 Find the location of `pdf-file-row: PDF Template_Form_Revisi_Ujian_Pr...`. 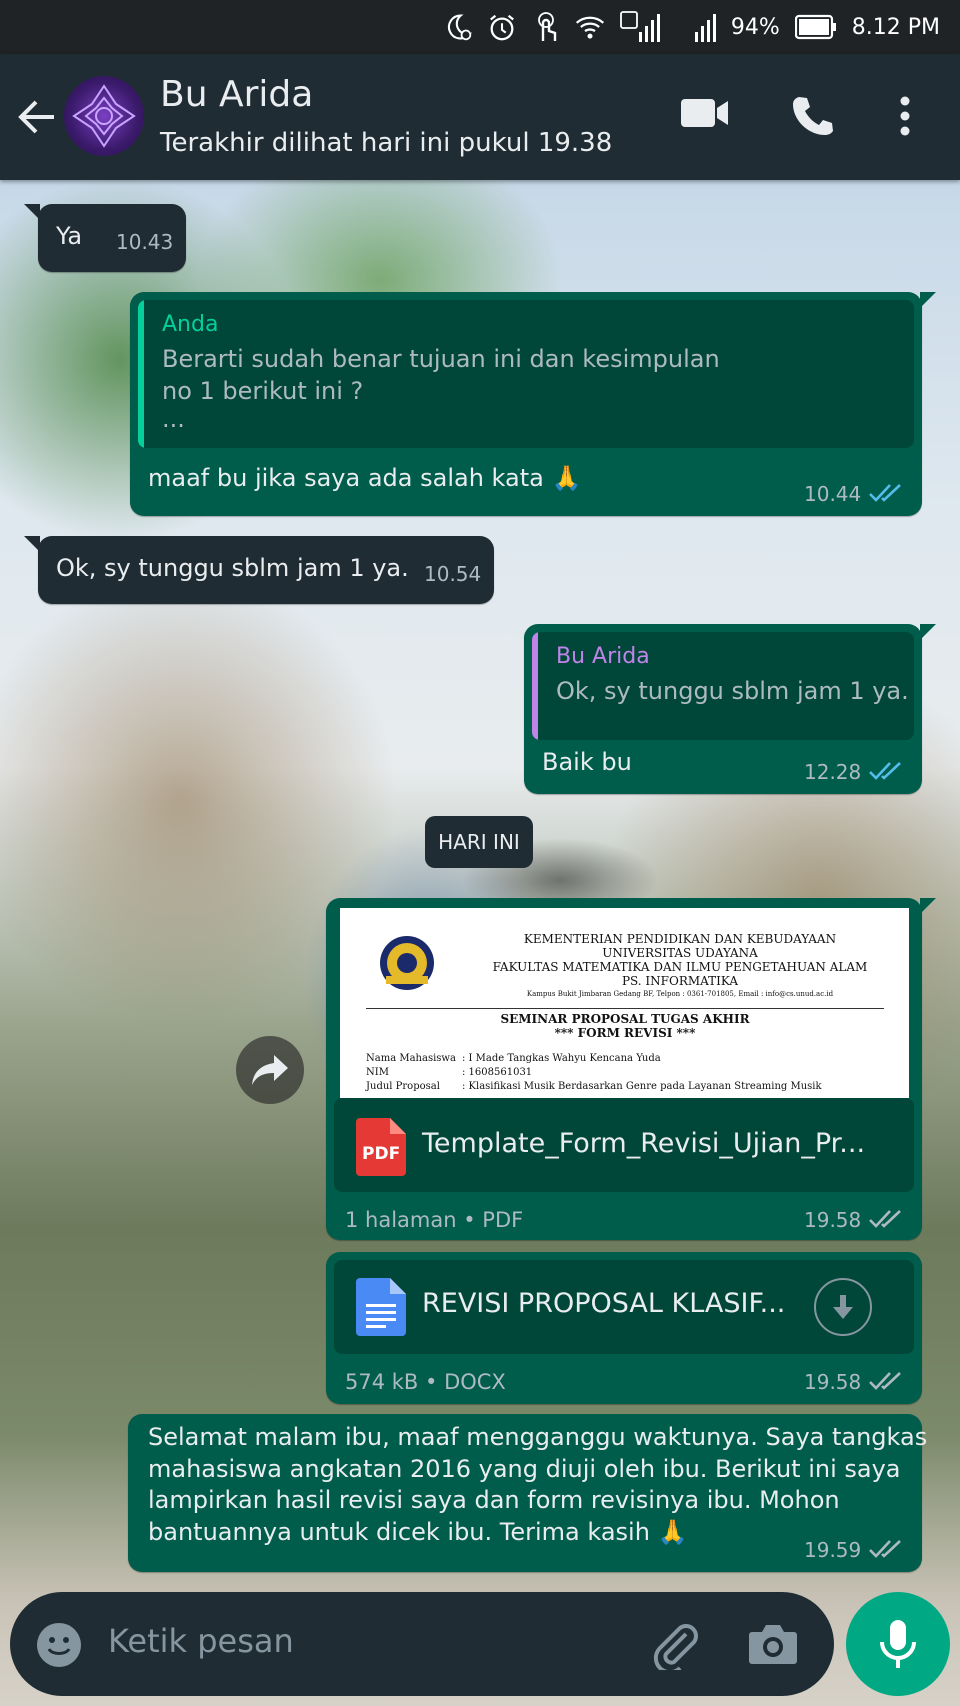

pdf-file-row: PDF Template_Form_Revisi_Ujian_Pr... is located at coordinates (624, 1145).